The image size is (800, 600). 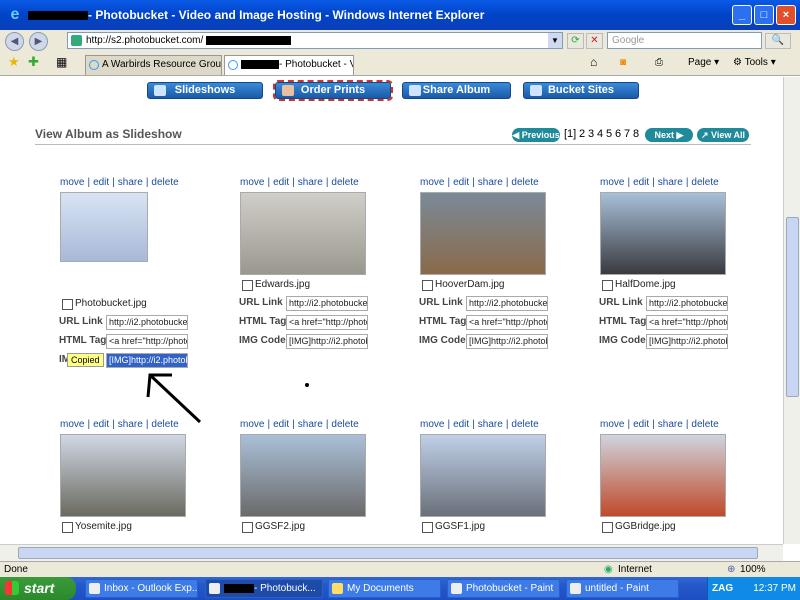 I want to click on forward-button: ▶, so click(x=38, y=41).